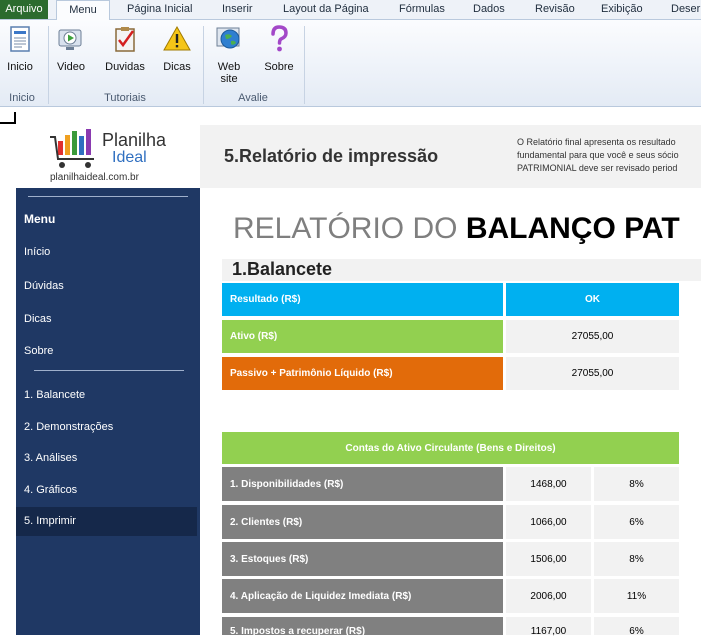  Describe the element at coordinates (50, 458) in the screenshot. I see `sidebar-item-analises: 3. Análises` at that location.